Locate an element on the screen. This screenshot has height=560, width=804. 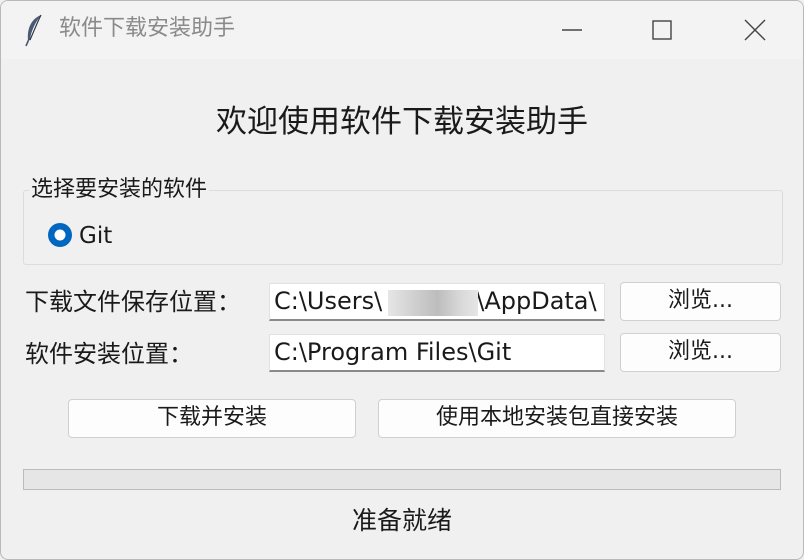
redacted-username is located at coordinates (433, 303).